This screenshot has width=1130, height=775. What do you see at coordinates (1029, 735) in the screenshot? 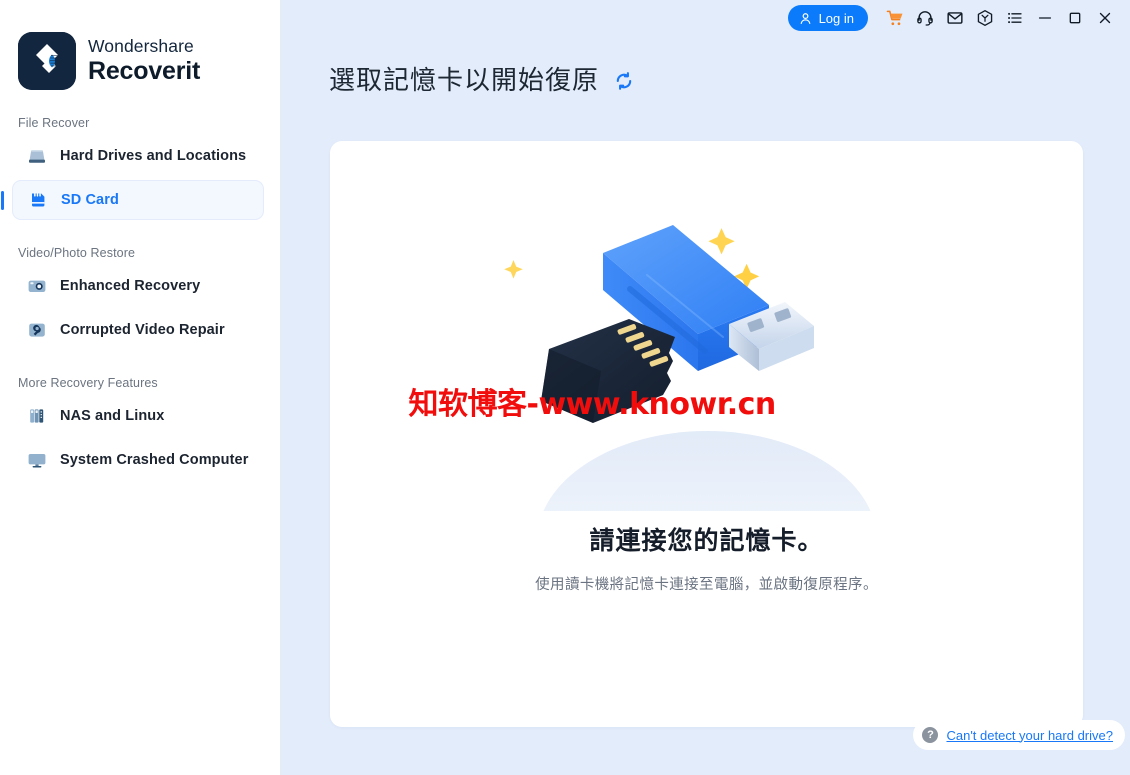
I see `help-link-label: Can't detect your hard drive?` at bounding box center [1029, 735].